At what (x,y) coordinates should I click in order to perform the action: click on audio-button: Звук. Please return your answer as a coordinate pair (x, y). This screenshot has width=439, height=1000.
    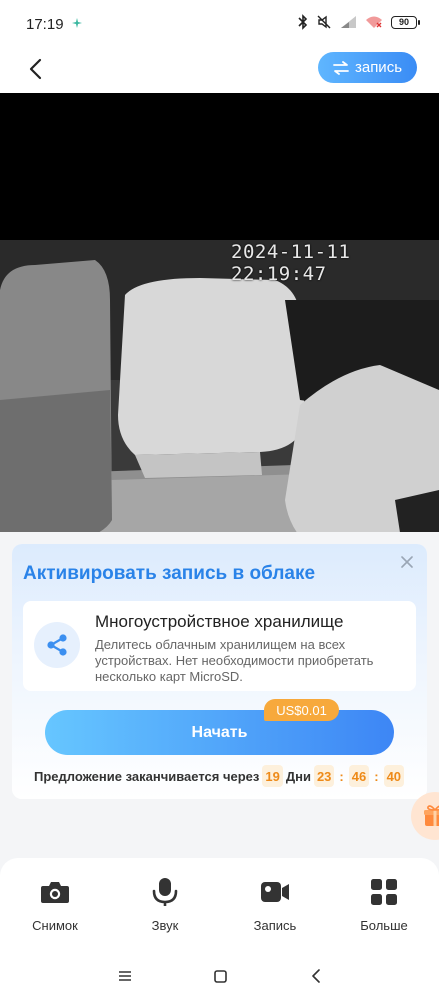
    Looking at the image, I should click on (165, 904).